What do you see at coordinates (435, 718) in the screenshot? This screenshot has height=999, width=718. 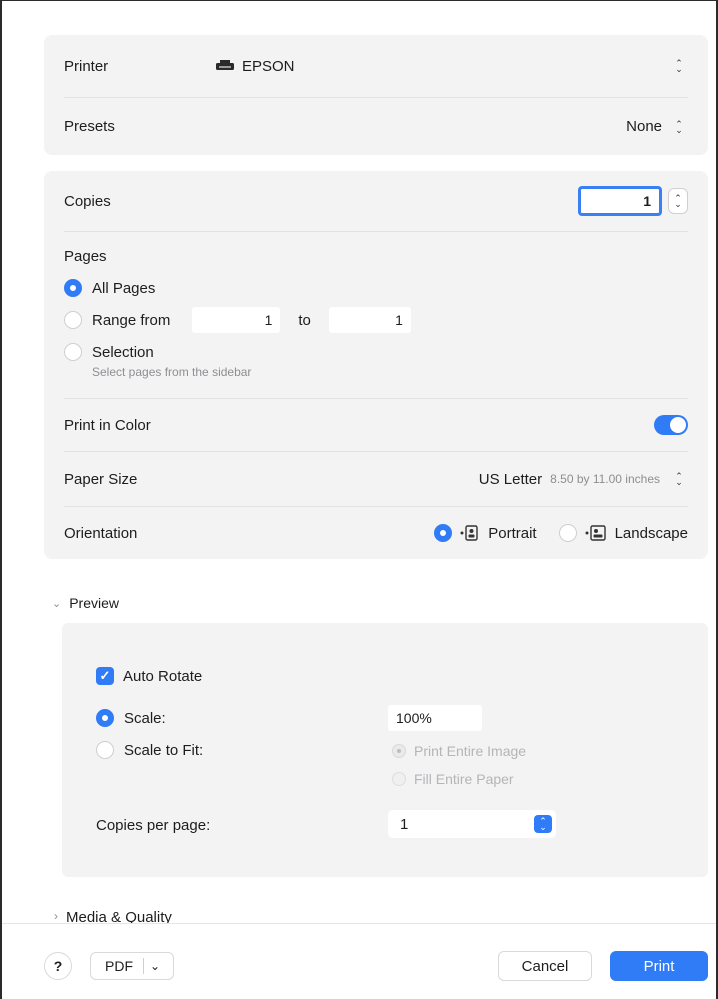 I see `scale-input: 100%` at bounding box center [435, 718].